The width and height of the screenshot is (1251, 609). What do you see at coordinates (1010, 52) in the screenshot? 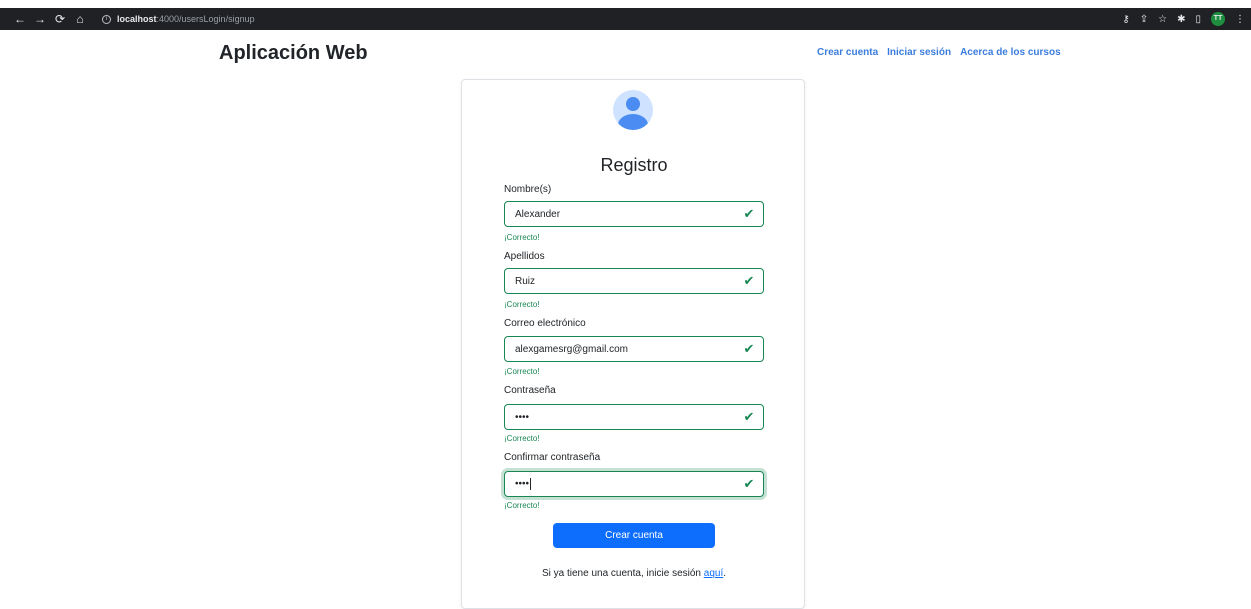
I see `nav-link-about-courses: Acerca de los cursos` at bounding box center [1010, 52].